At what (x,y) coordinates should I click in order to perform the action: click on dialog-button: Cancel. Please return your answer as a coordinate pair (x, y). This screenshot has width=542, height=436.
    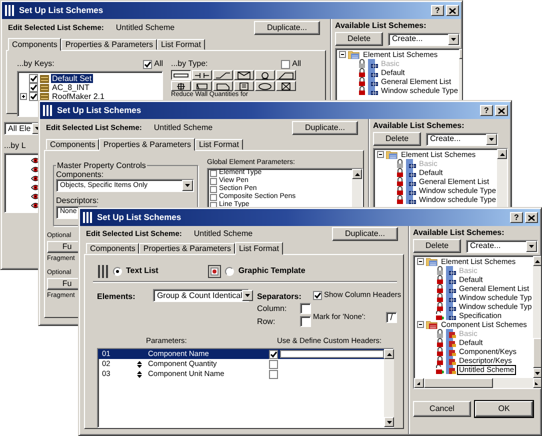
    Looking at the image, I should click on (442, 409).